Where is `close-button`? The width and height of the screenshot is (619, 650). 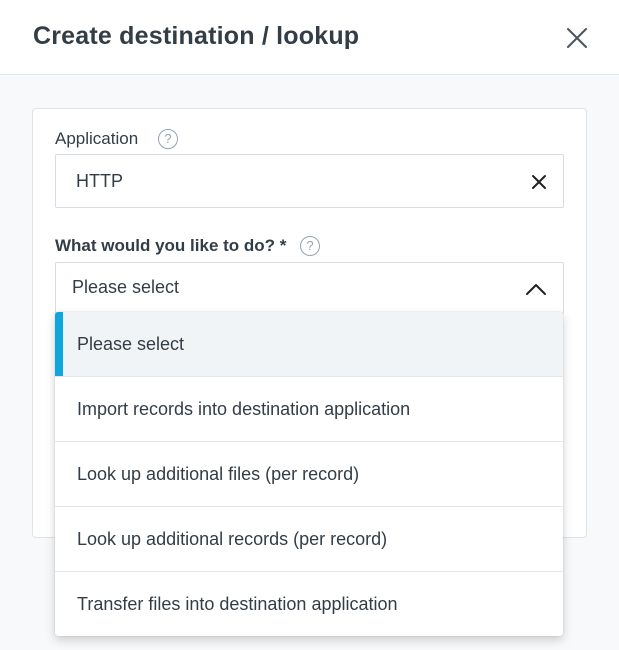
close-button is located at coordinates (577, 38).